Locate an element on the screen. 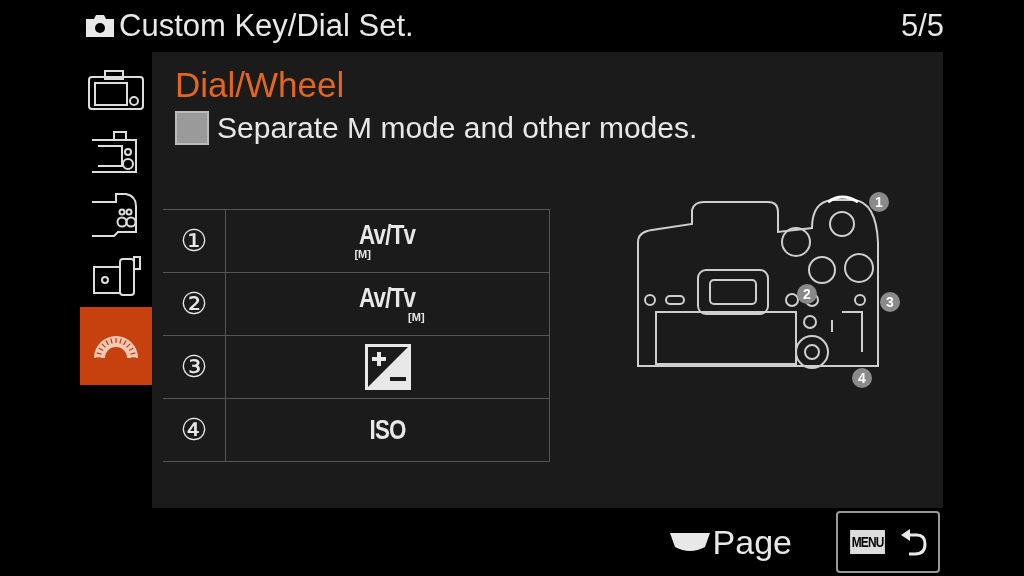 The image size is (1024, 576). iso-label: ISO is located at coordinates (387, 429).